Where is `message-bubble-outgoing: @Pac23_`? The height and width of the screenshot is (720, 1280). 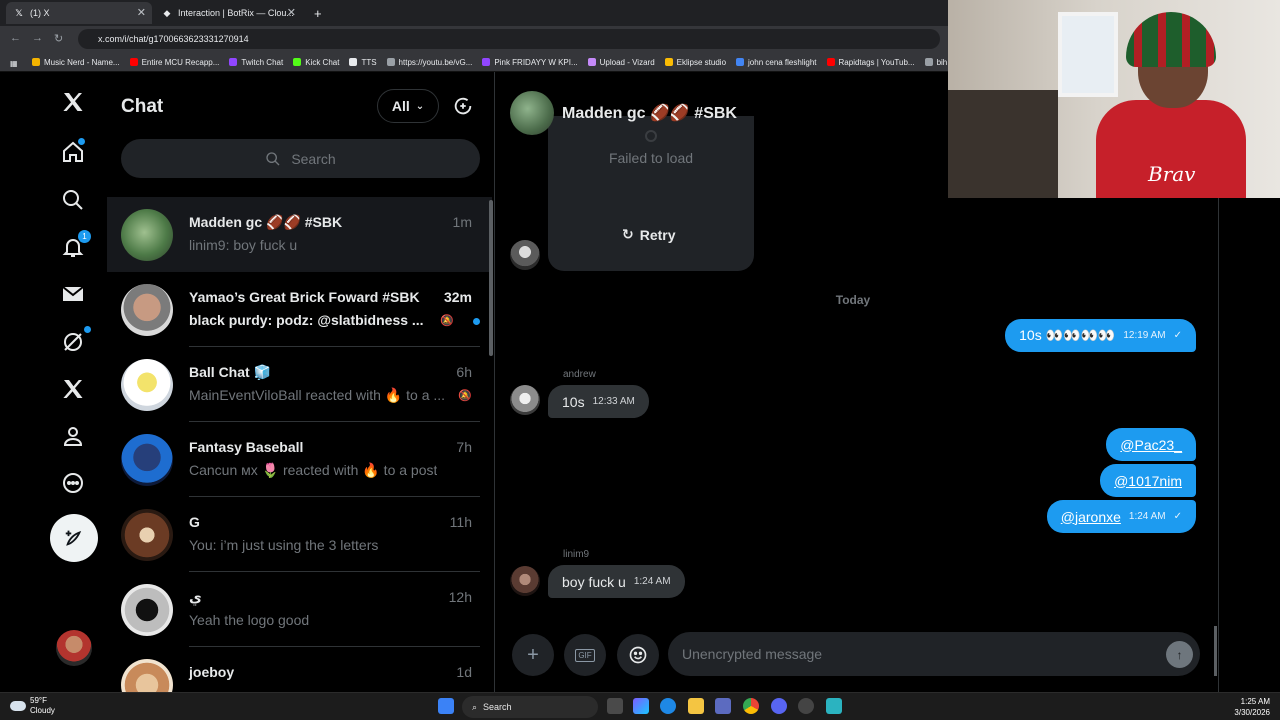 message-bubble-outgoing: @Pac23_ is located at coordinates (1151, 444).